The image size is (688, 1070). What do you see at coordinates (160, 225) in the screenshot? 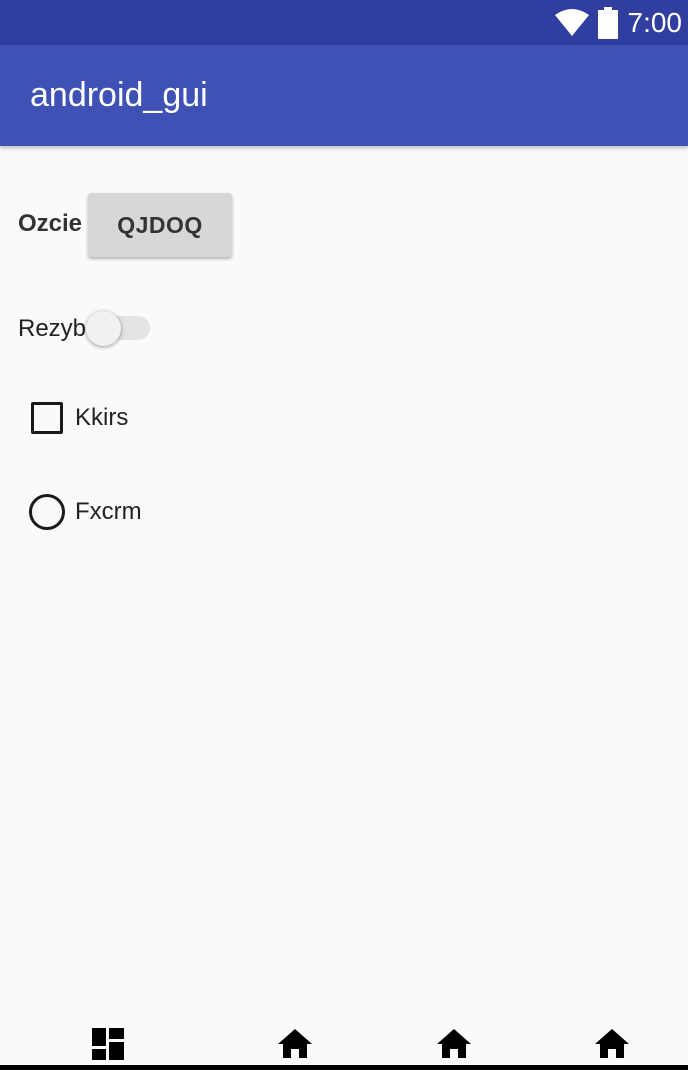
I see `qjdoq-button: QJDOQ` at bounding box center [160, 225].